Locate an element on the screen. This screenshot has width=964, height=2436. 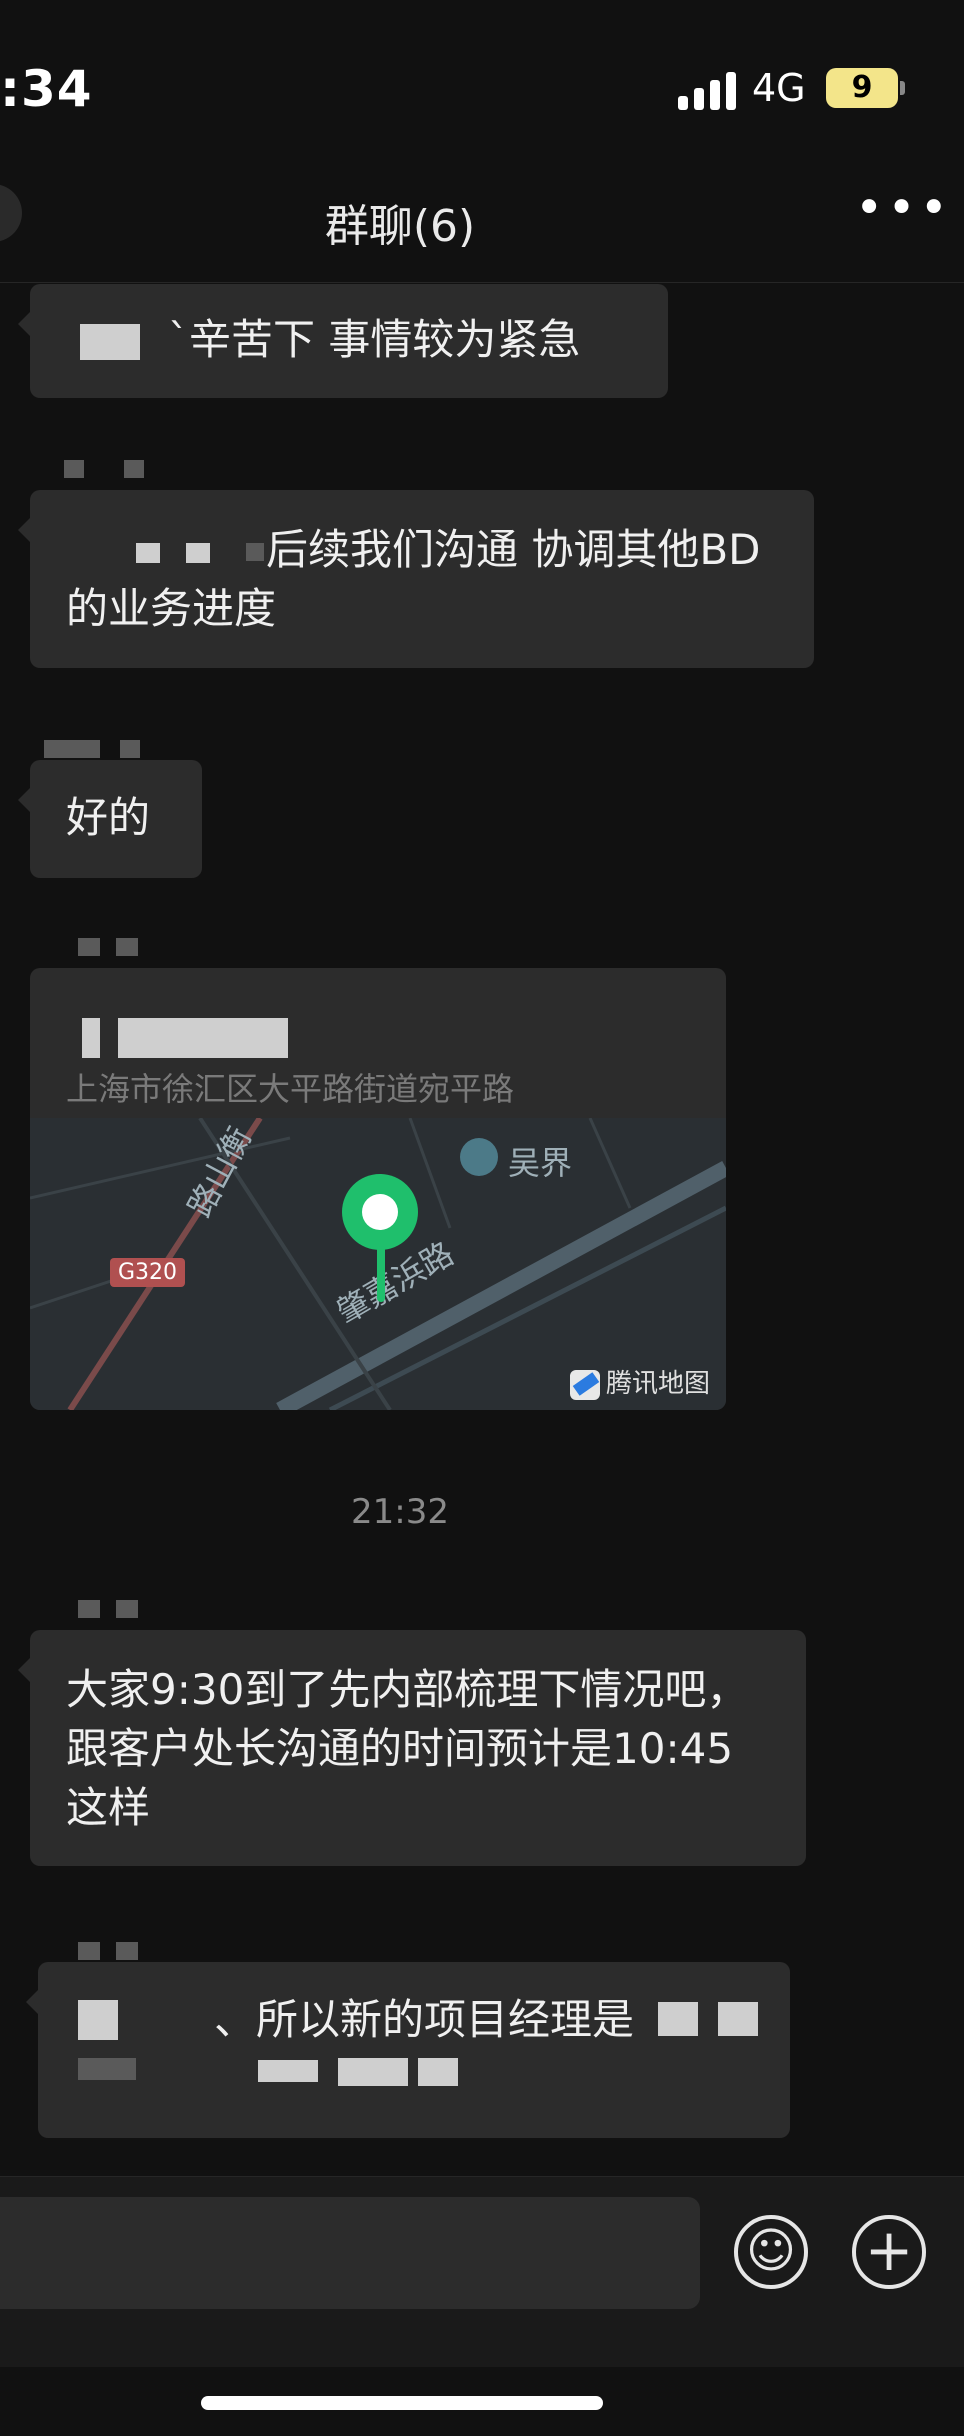
location-pin-stem is located at coordinates (381, 1274).